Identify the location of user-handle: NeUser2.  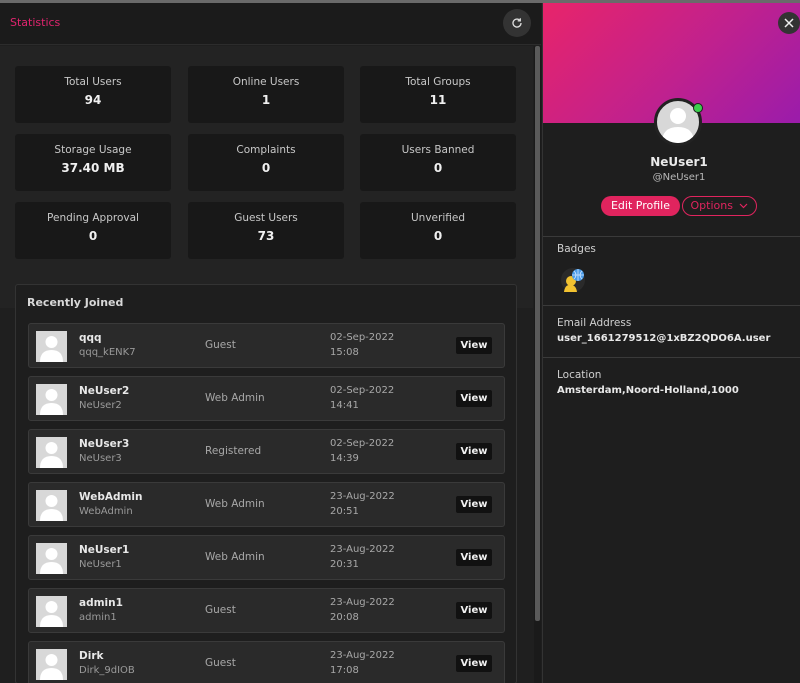
(100, 405).